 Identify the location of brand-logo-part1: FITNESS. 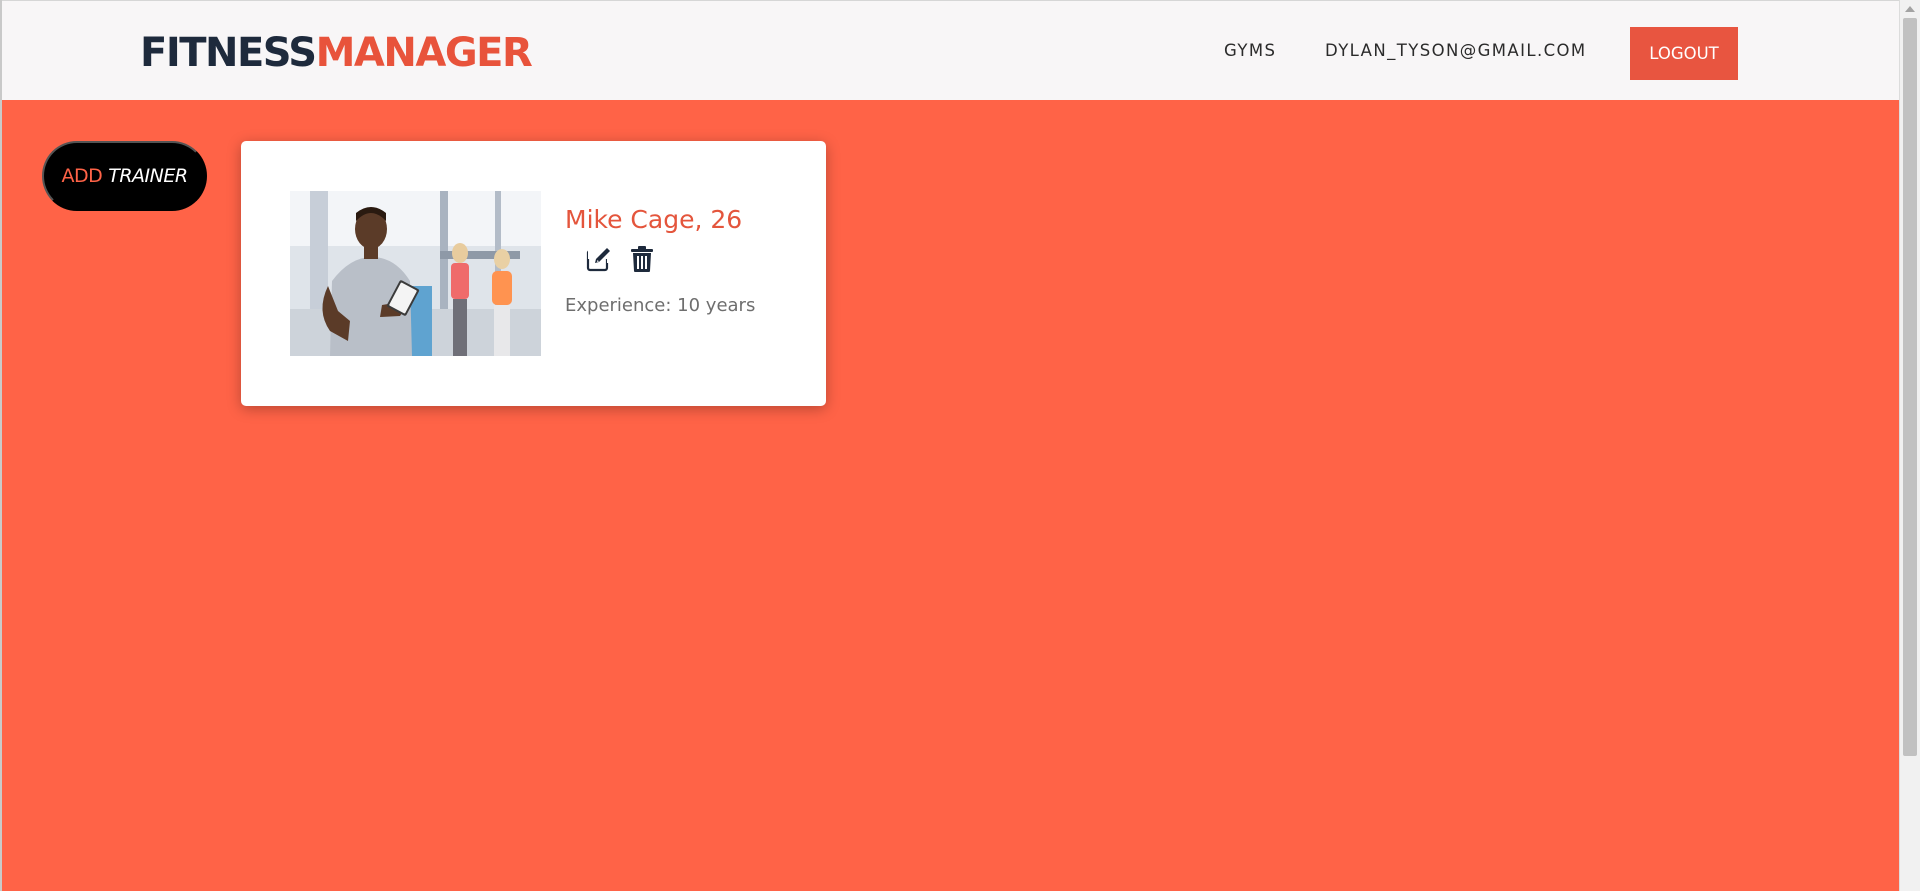
(228, 53).